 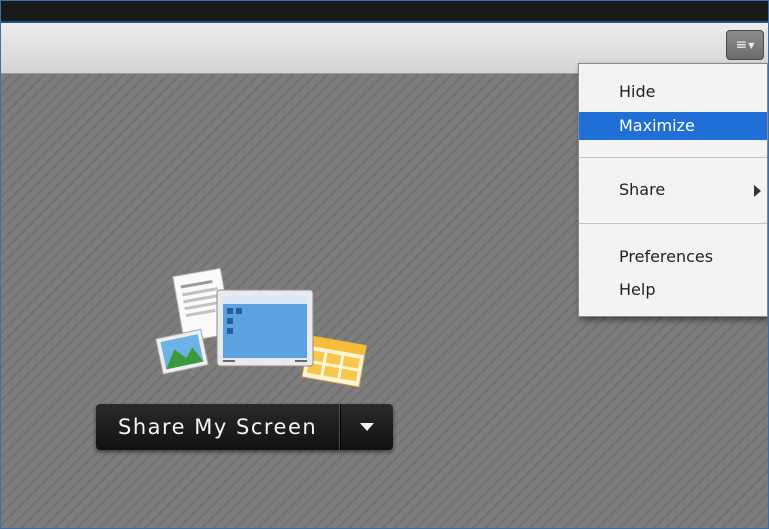 What do you see at coordinates (757, 191) in the screenshot?
I see `submenu-arrow-icon` at bounding box center [757, 191].